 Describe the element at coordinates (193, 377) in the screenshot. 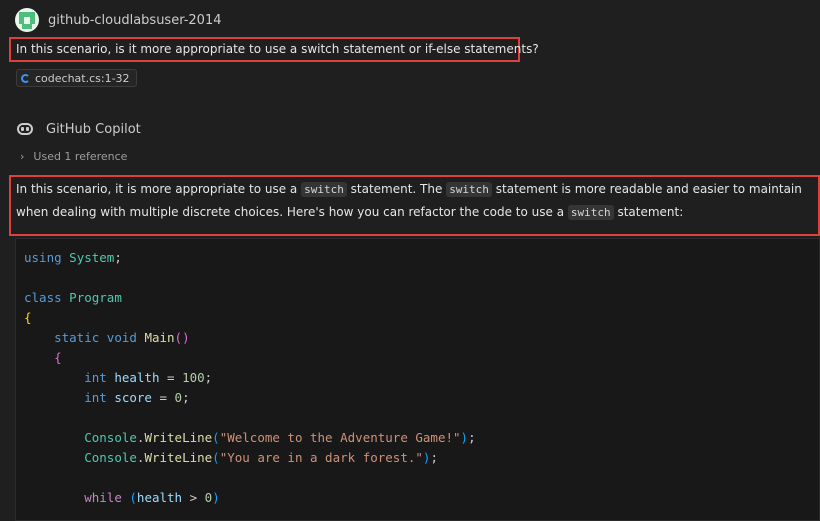

I see `code-token: 100` at that location.